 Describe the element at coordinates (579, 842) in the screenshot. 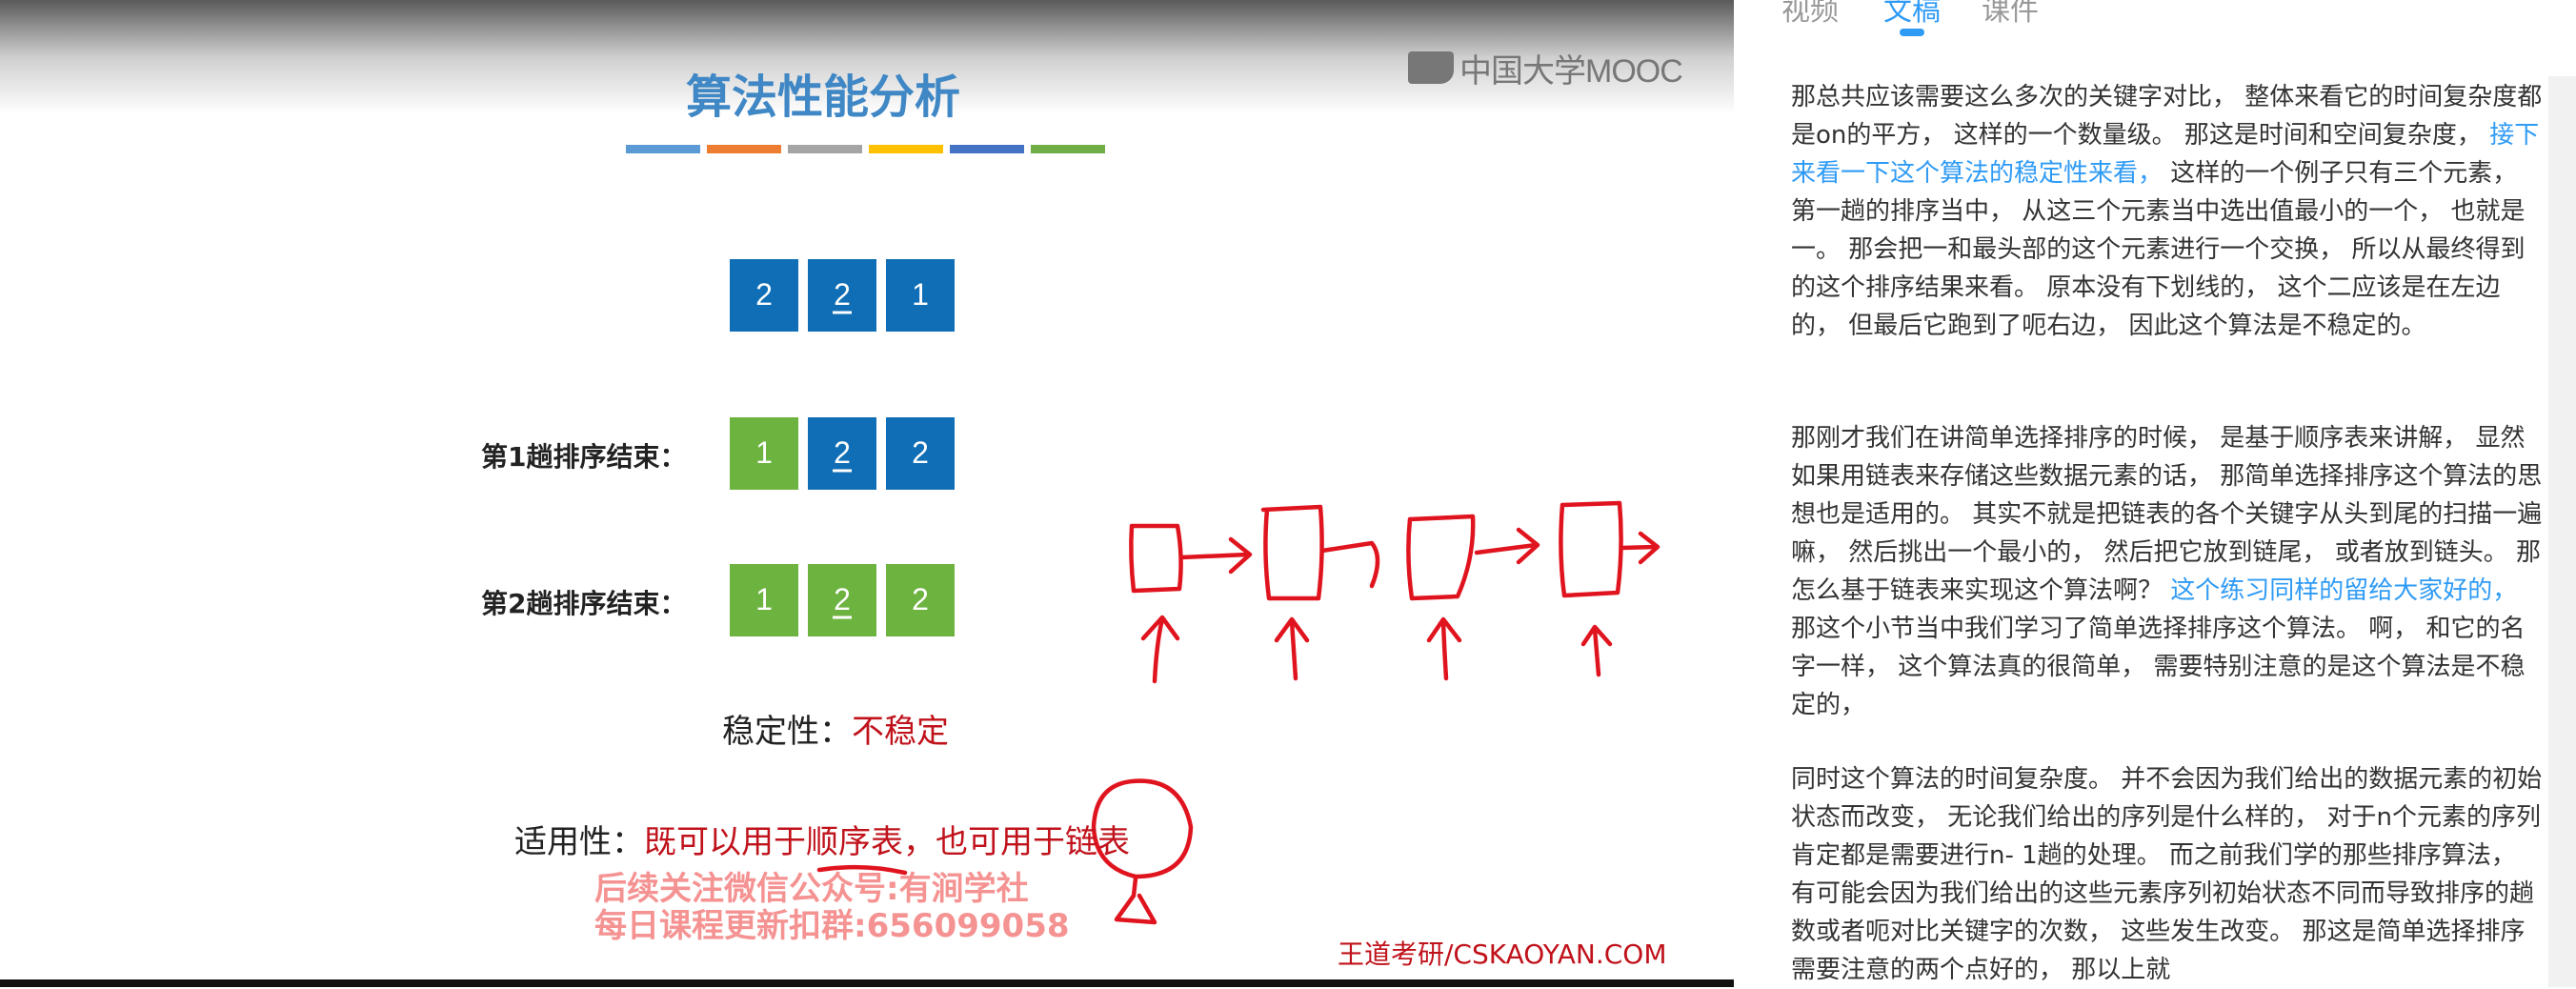

I see `applicability-label: 适用性：` at that location.